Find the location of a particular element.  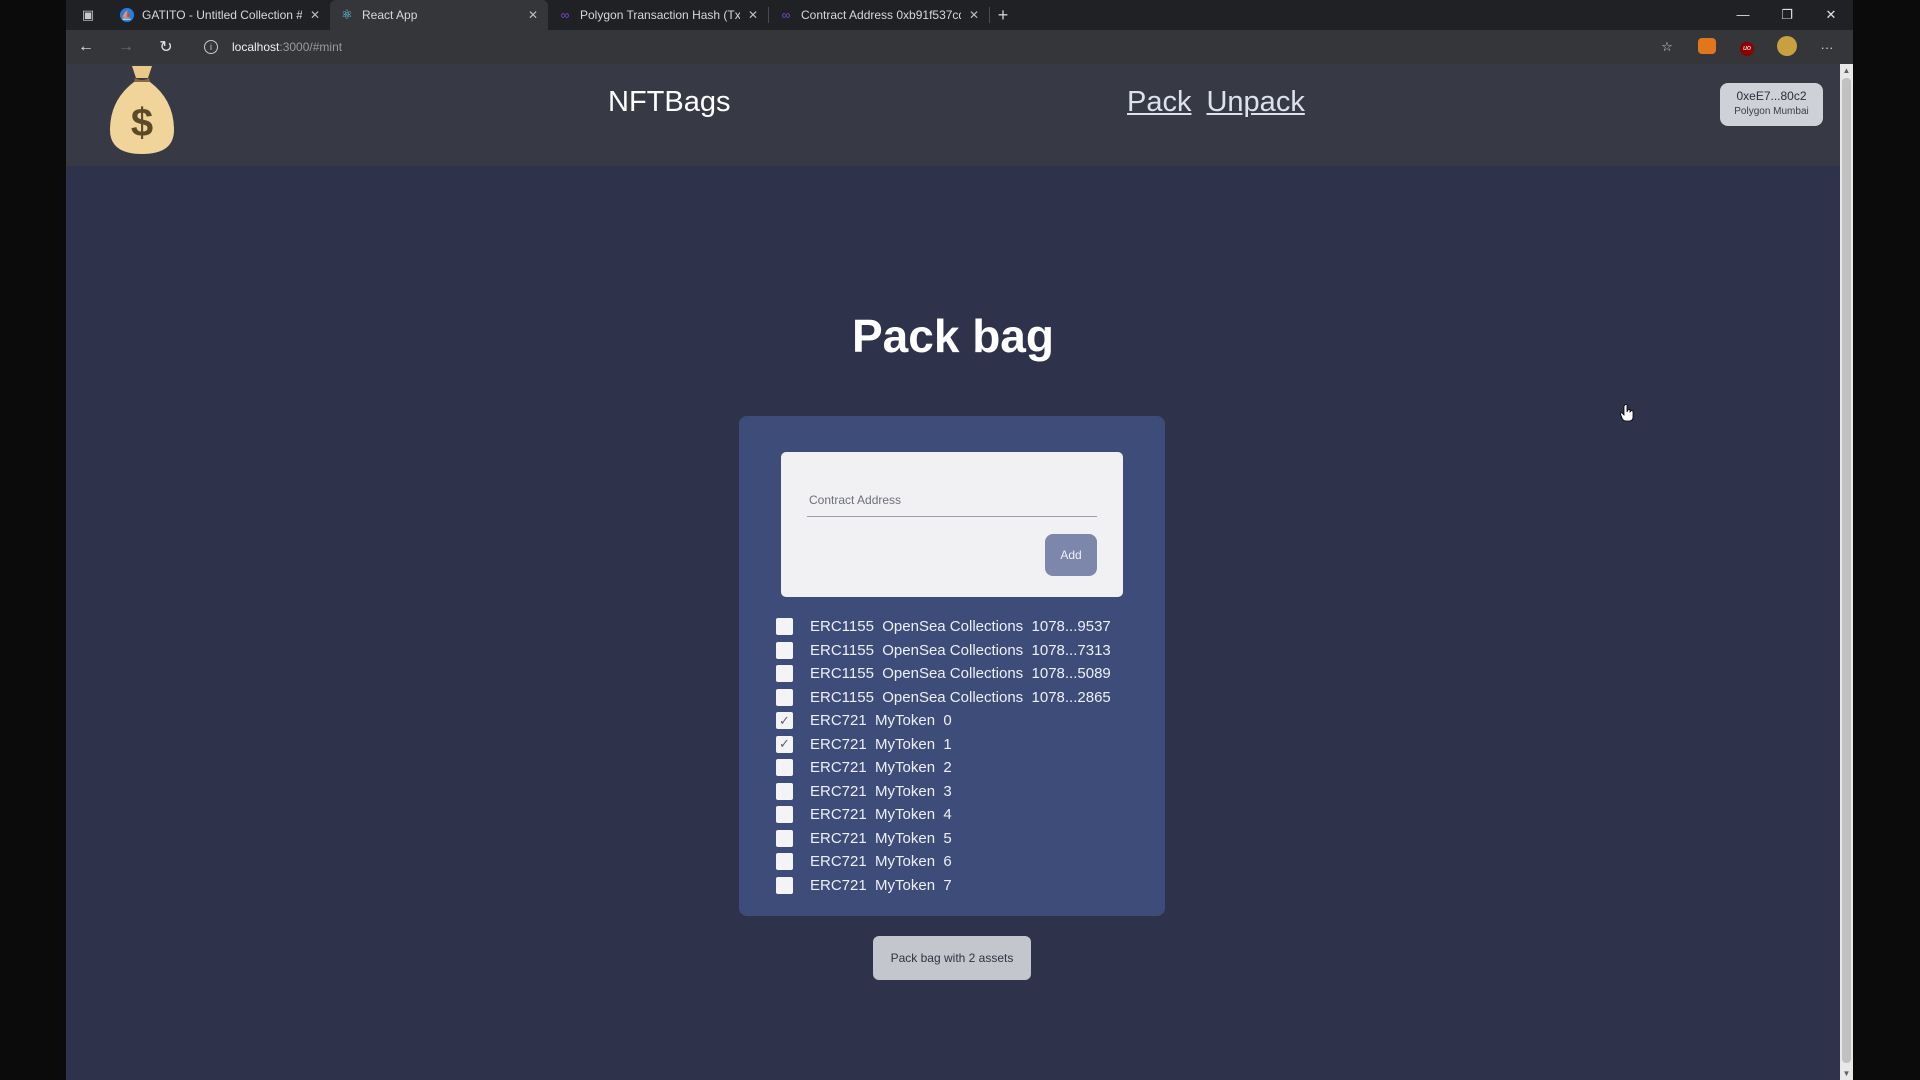

asset-label: ERC721 MyToken 5 is located at coordinates (881, 838).